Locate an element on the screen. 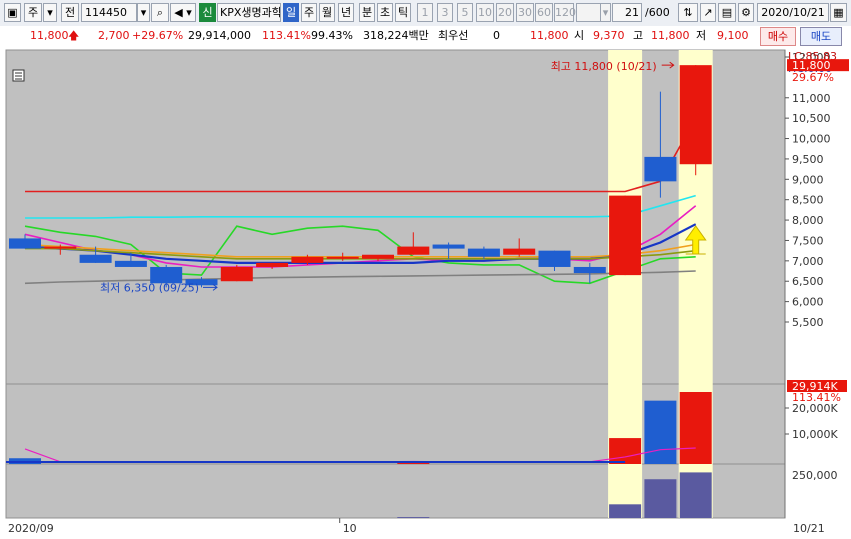  interval-1: 1 is located at coordinates (425, 12).